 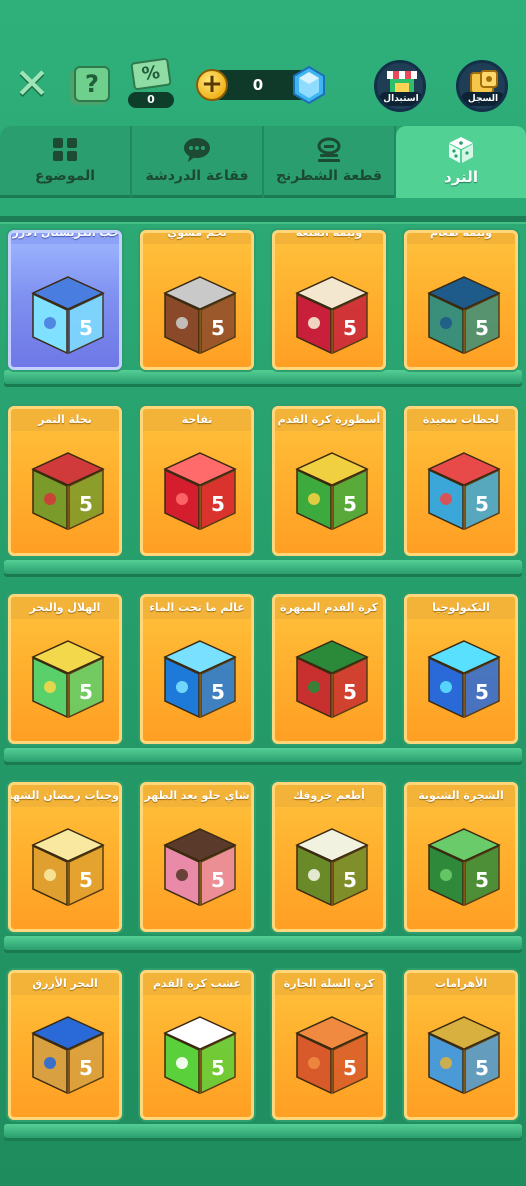 What do you see at coordinates (461, 608) in the screenshot?
I see `dice-card-name: التكنولوجيا` at bounding box center [461, 608].